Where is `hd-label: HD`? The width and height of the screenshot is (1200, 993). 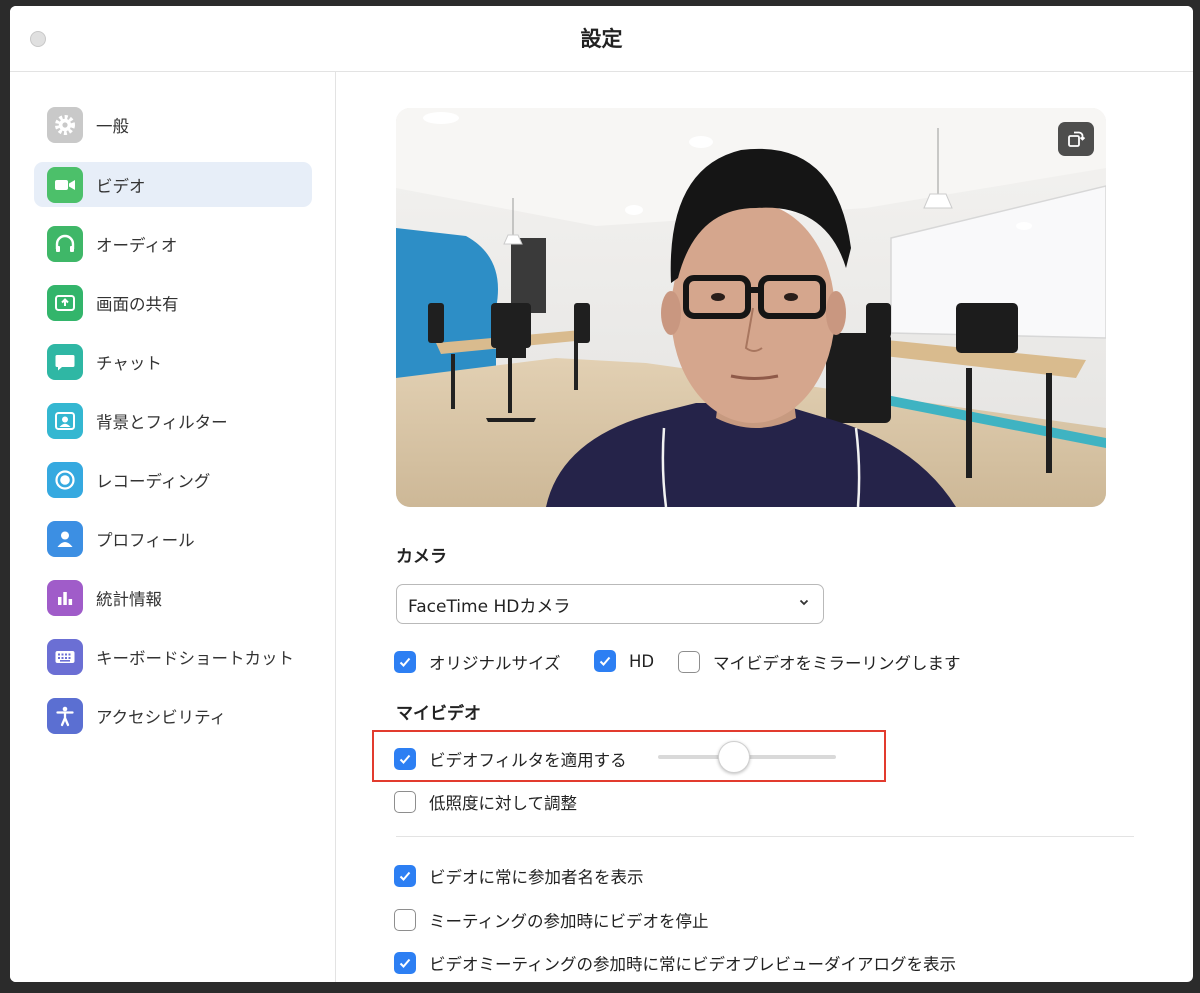 hd-label: HD is located at coordinates (642, 661).